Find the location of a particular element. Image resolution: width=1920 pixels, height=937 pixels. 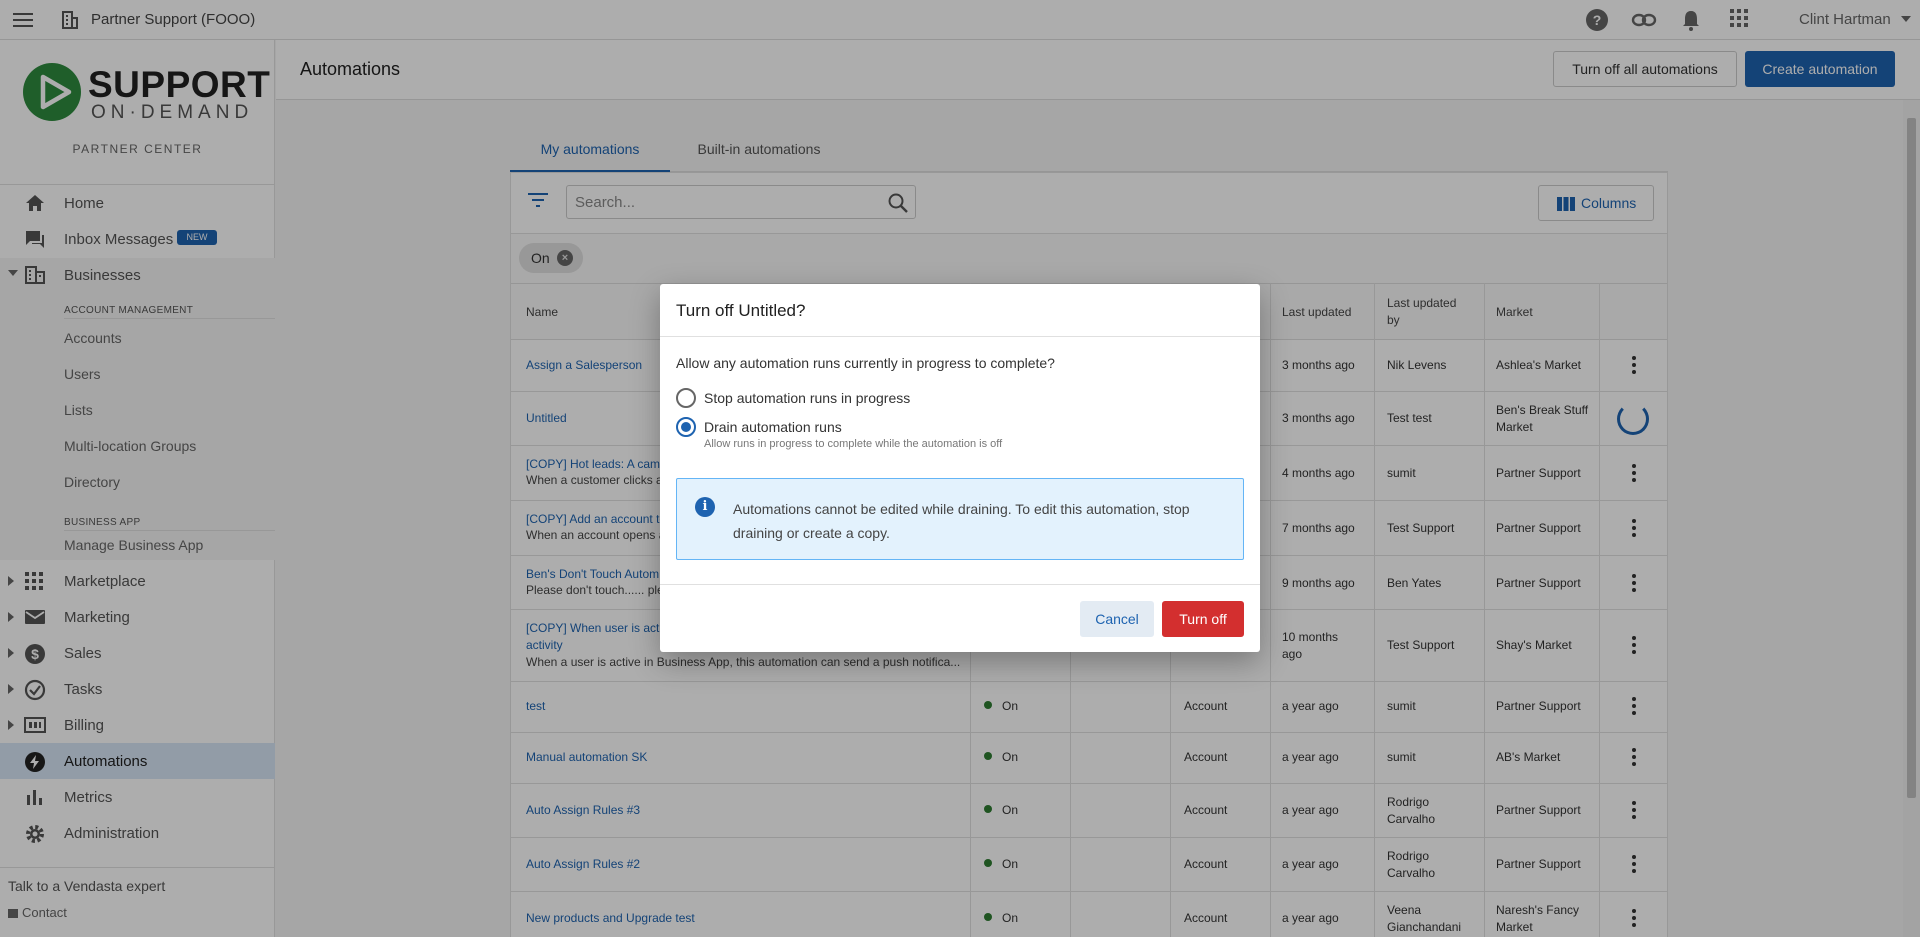

info-icon: i is located at coordinates (705, 507).